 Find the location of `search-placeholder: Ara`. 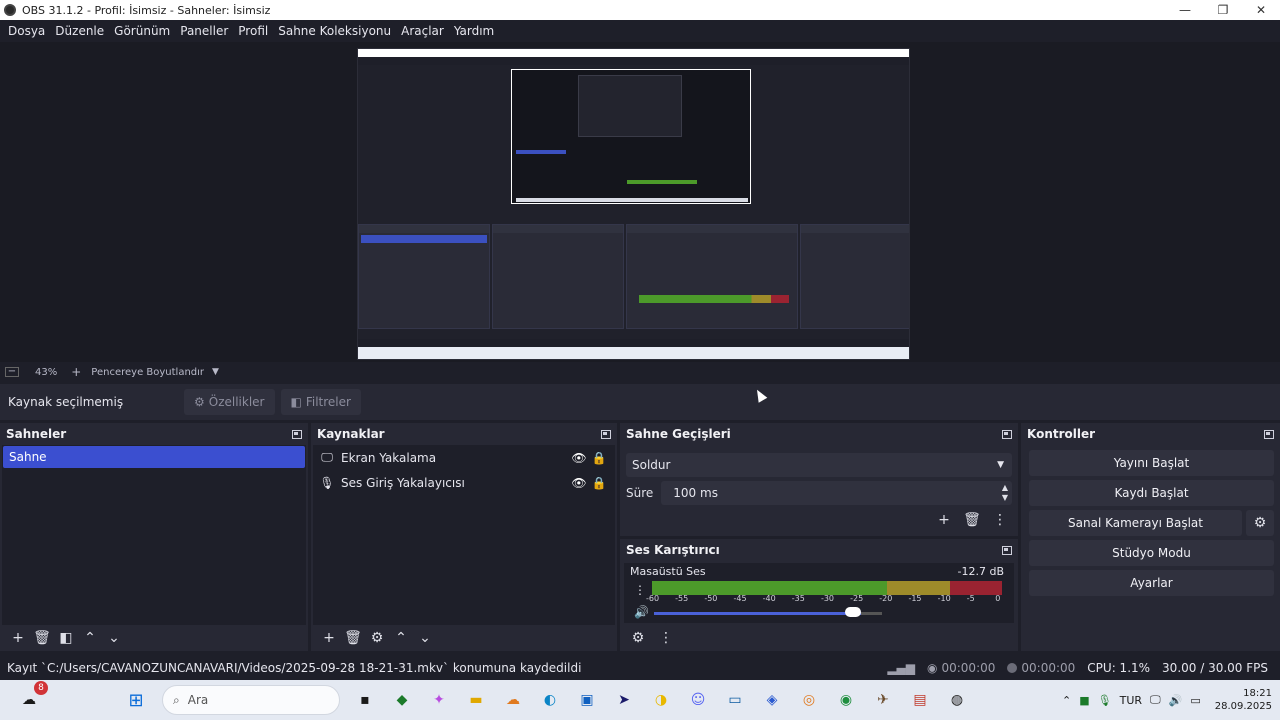

search-placeholder: Ara is located at coordinates (198, 700).